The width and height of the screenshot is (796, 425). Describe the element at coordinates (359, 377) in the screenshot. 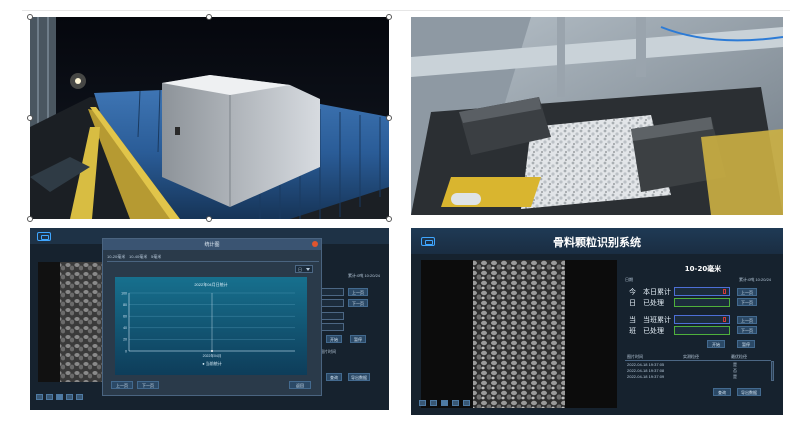

I see `side-export-button: 导出数据` at that location.